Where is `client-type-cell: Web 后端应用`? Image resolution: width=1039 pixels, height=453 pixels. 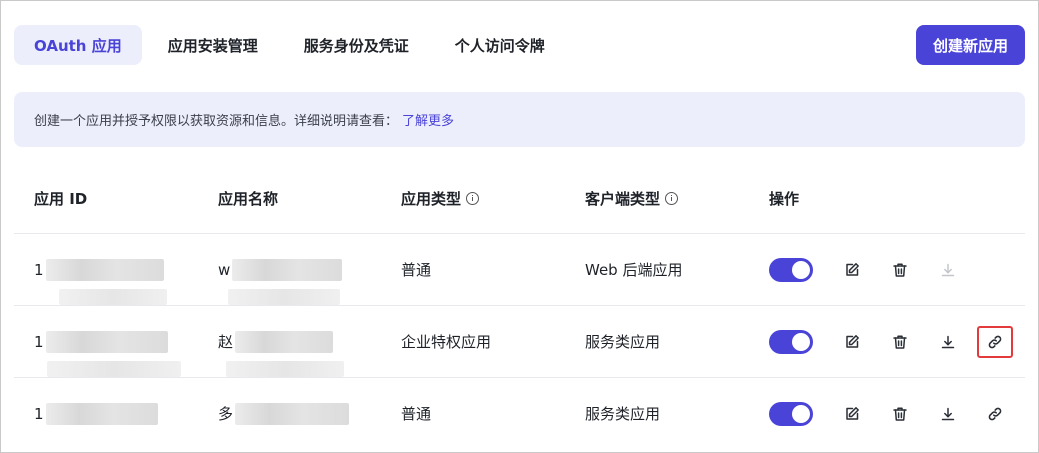
client-type-cell: Web 后端应用 is located at coordinates (634, 270).